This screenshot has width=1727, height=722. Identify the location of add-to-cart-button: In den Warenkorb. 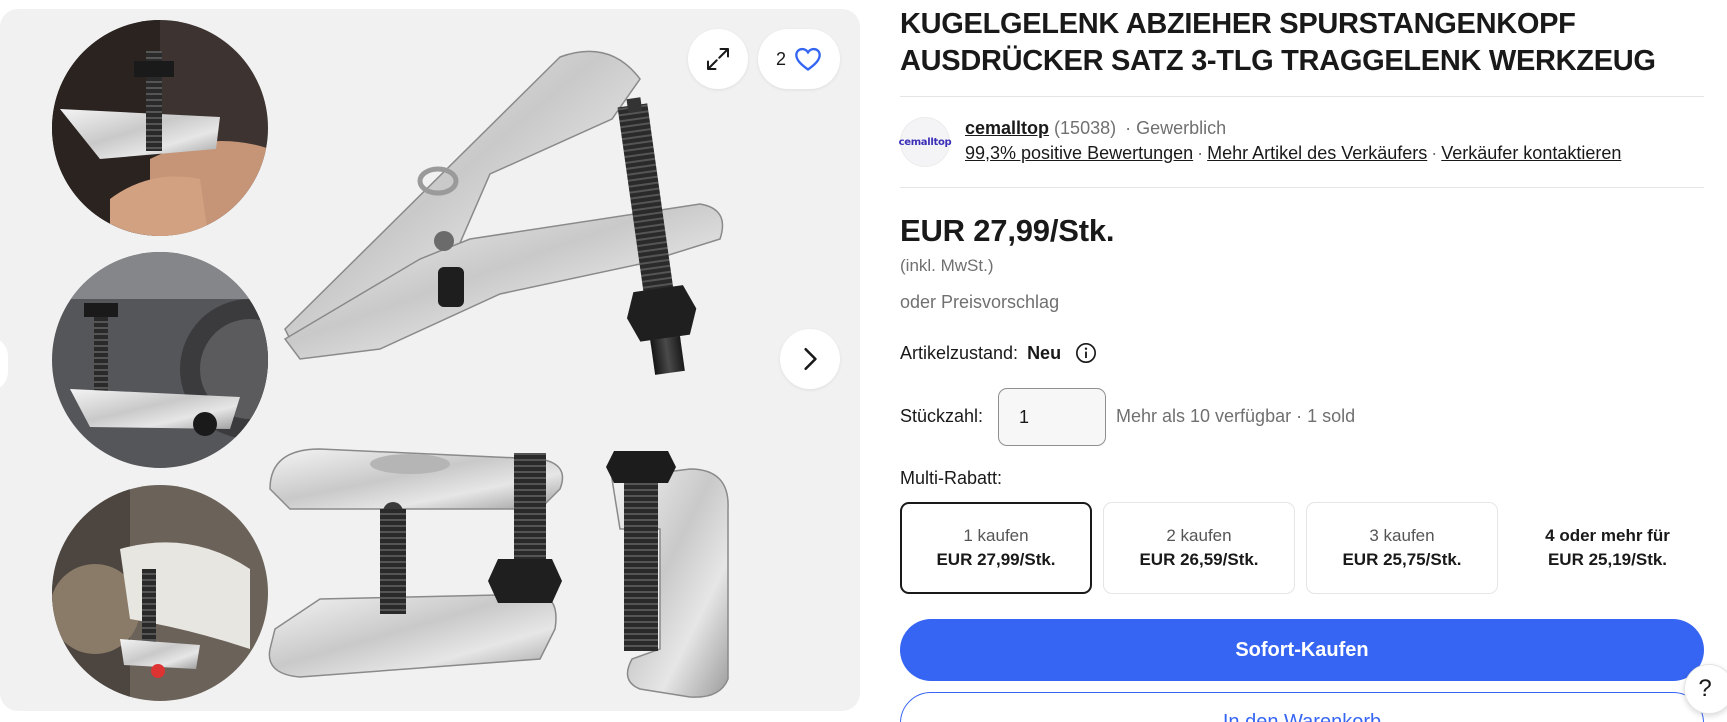
(1302, 707).